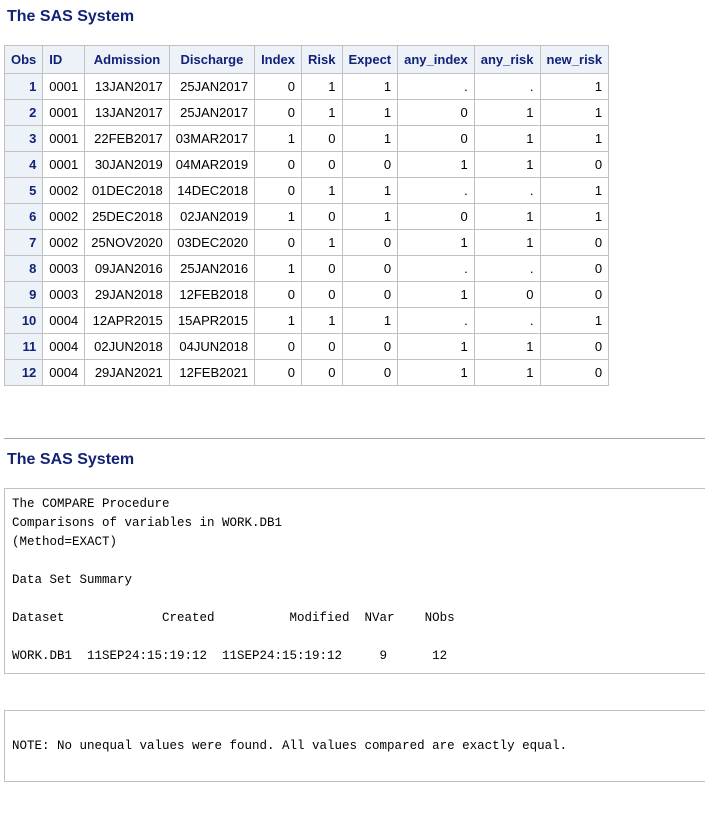 The width and height of the screenshot is (705, 817). Describe the element at coordinates (233, 618) in the screenshot. I see `compare-line: Dataset Created Modified NVar NObs` at that location.